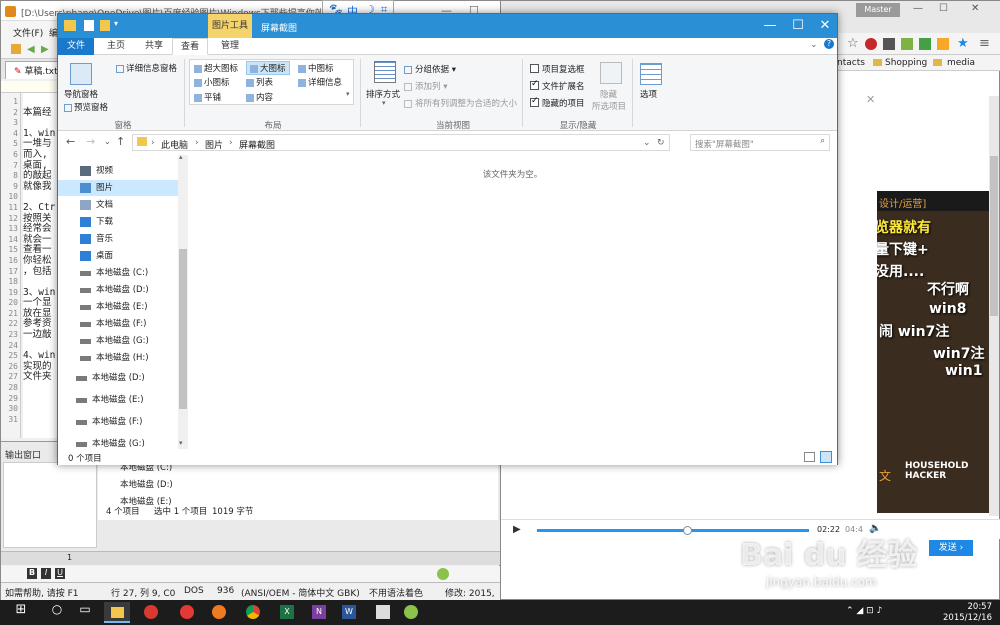 The width and height of the screenshot is (1000, 625). Describe the element at coordinates (319, 612) in the screenshot. I see `taskbar-onenote: N` at that location.